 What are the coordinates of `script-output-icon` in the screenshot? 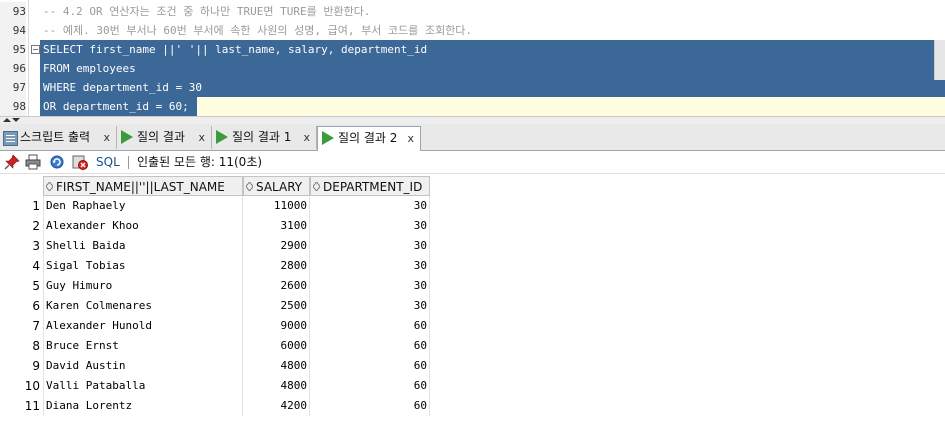 It's located at (10, 138).